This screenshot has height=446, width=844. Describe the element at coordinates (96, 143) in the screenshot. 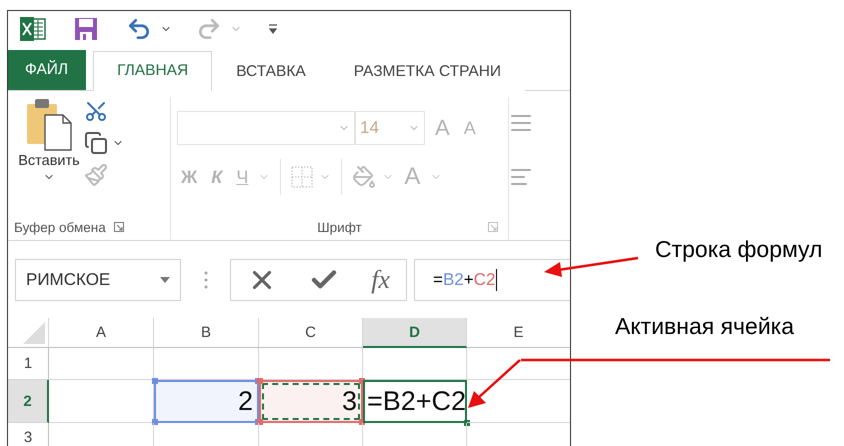

I see `copy-icon` at that location.